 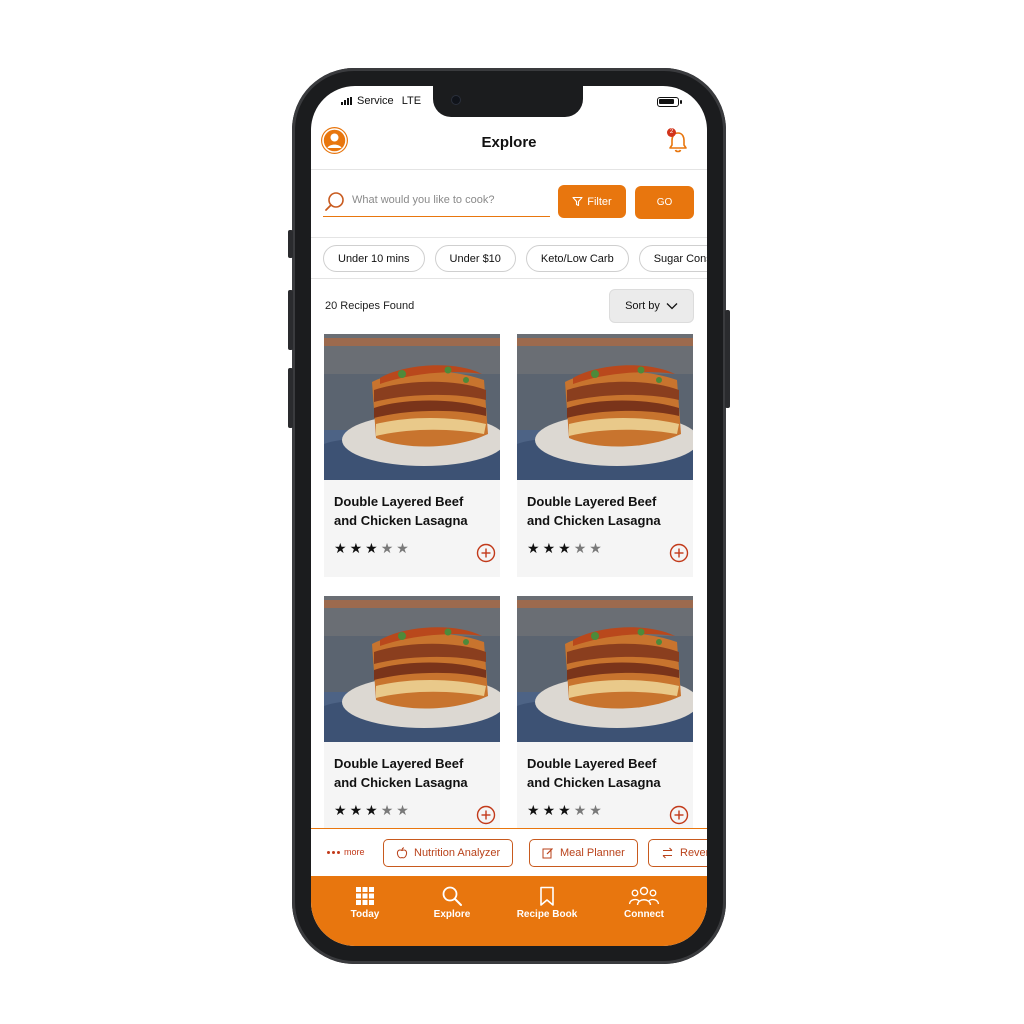 What do you see at coordinates (290, 244) in the screenshot?
I see `silent-switch` at bounding box center [290, 244].